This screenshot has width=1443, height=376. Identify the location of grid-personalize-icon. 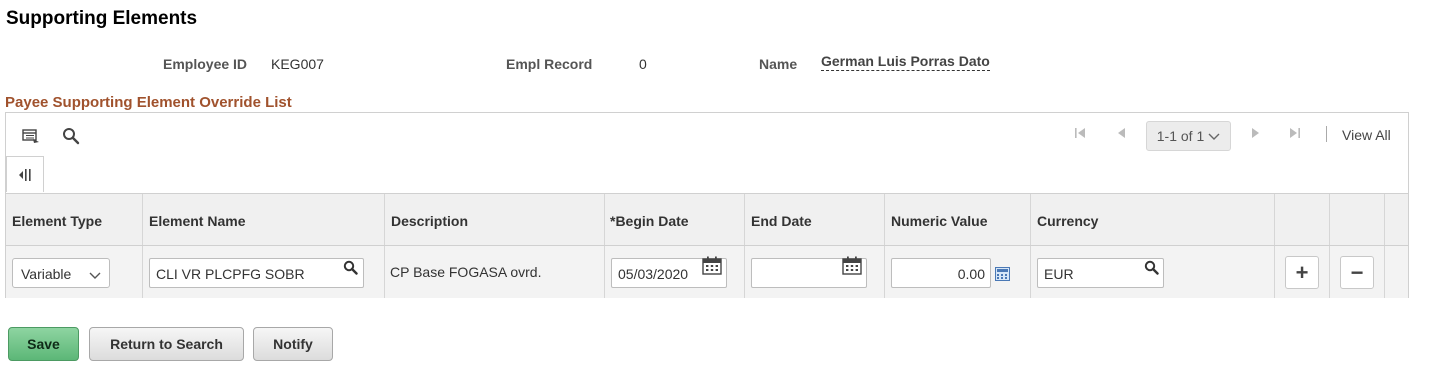
(31, 136).